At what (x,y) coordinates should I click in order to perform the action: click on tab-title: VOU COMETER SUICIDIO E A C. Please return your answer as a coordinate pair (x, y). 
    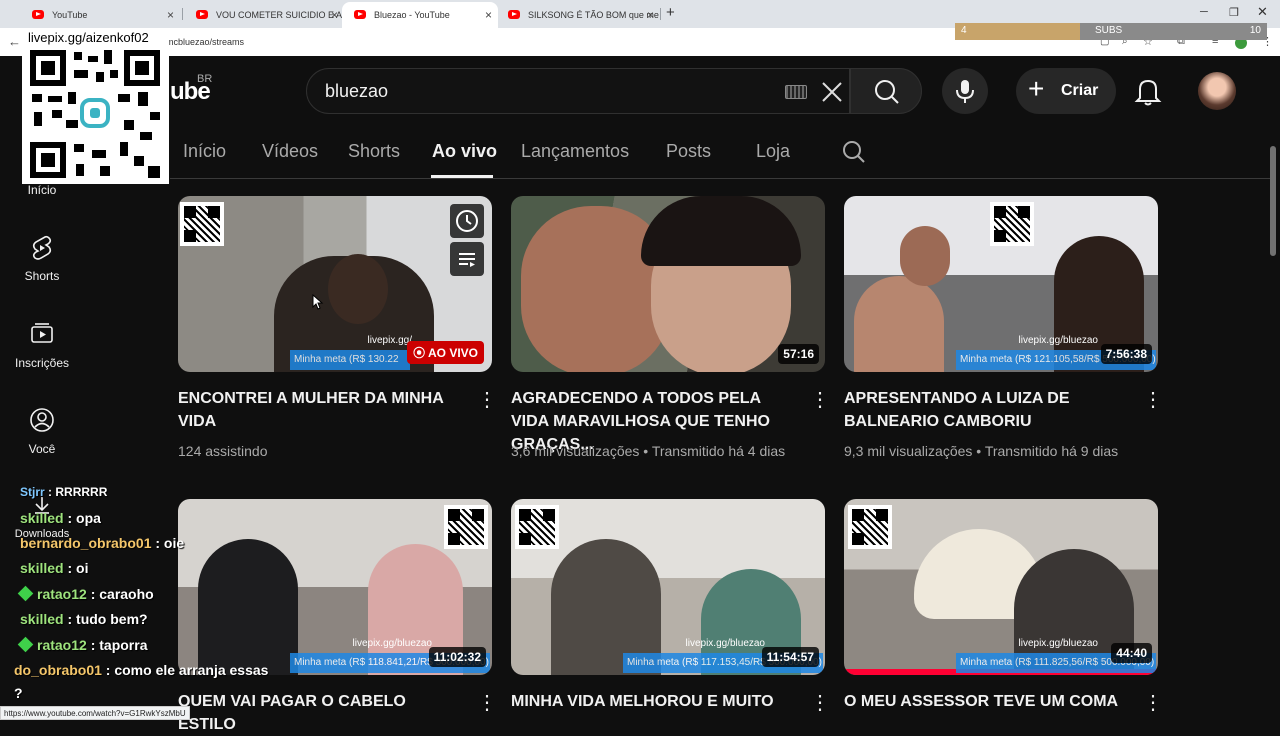
    Looking at the image, I should click on (280, 15).